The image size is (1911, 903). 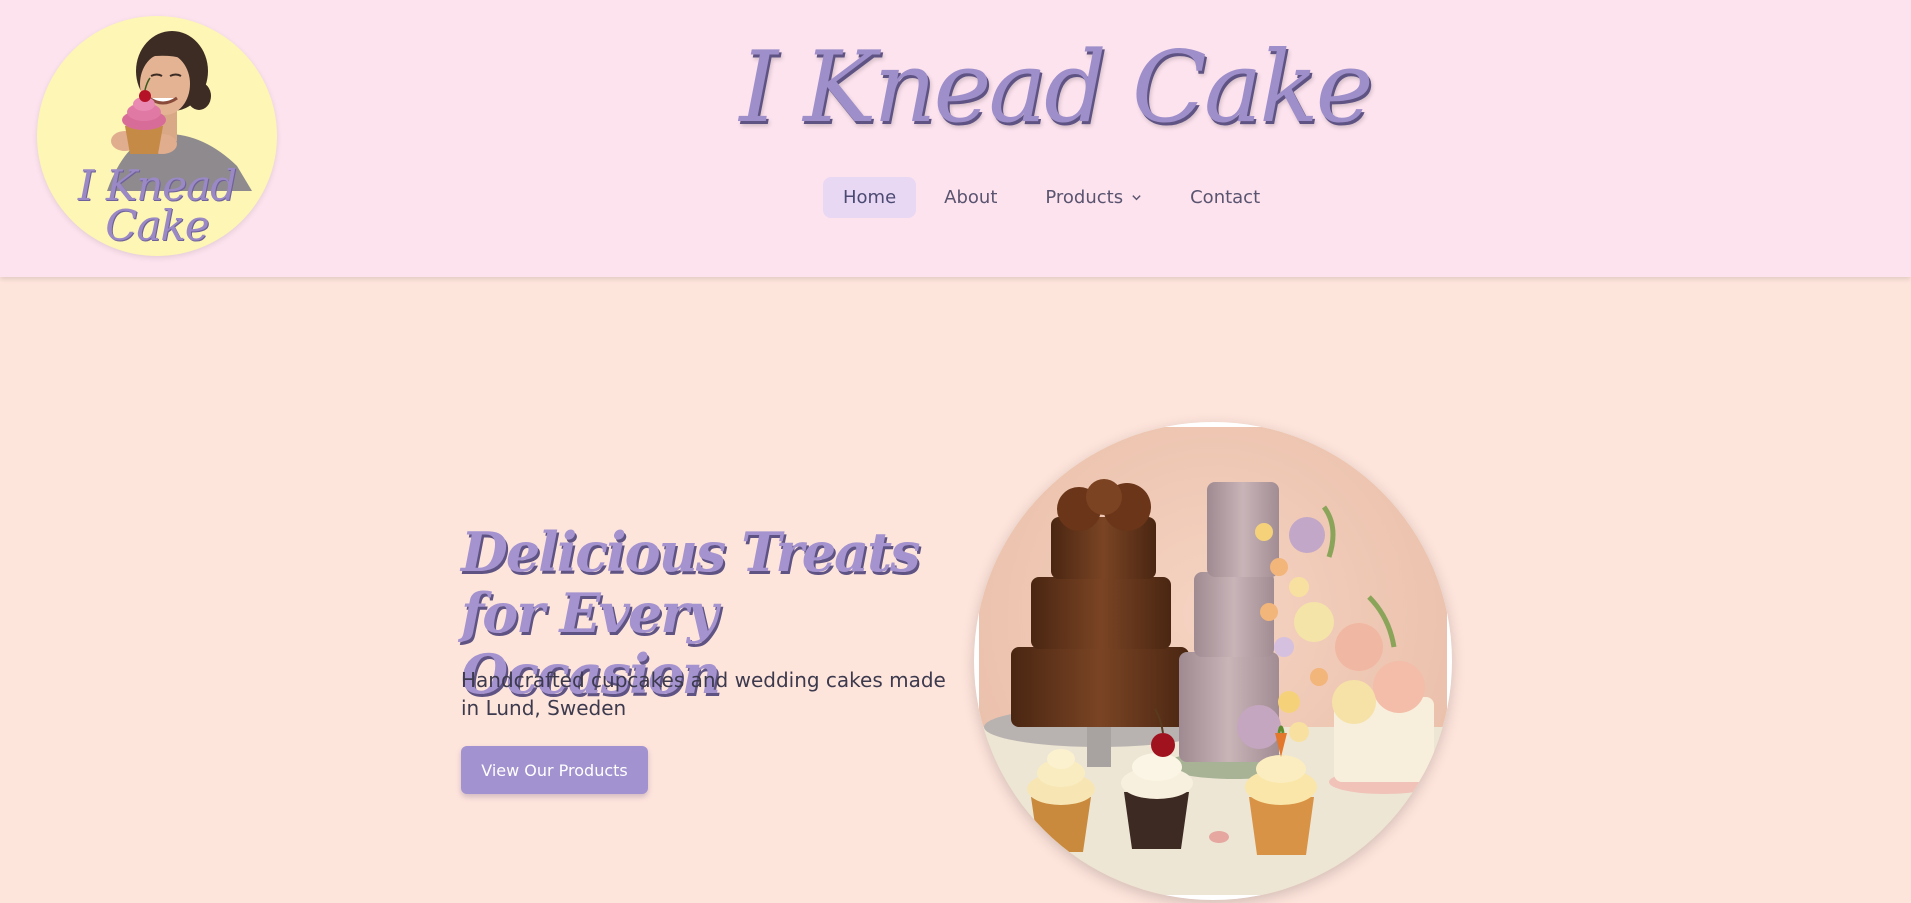 I want to click on nav-item-home: Home, so click(x=870, y=197).